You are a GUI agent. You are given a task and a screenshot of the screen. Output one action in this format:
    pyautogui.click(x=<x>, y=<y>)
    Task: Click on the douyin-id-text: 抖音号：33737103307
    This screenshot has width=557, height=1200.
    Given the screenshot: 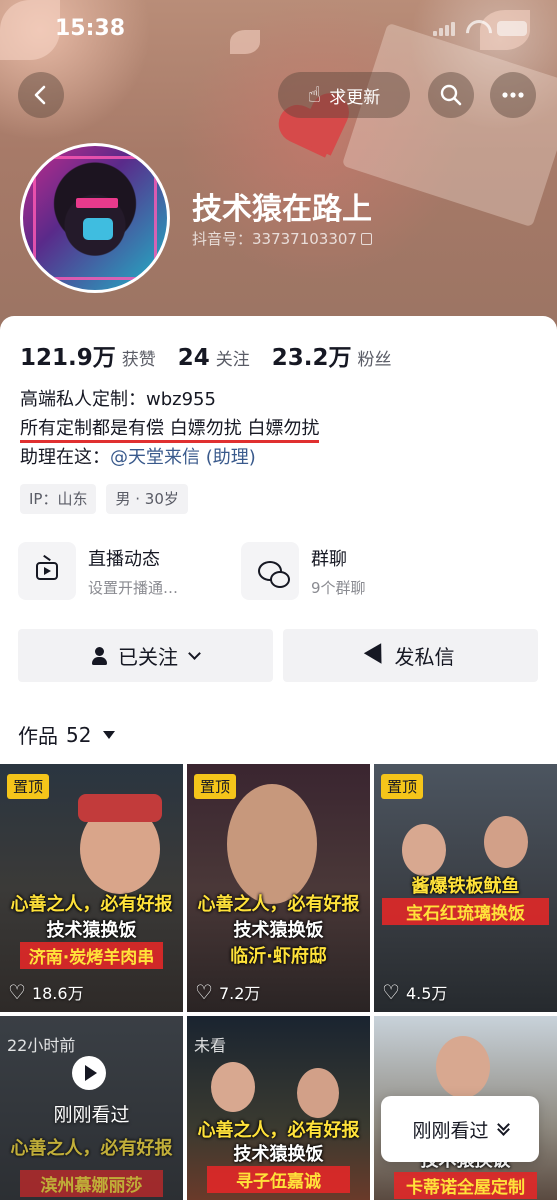 What is the action you would take?
    pyautogui.click(x=274, y=239)
    